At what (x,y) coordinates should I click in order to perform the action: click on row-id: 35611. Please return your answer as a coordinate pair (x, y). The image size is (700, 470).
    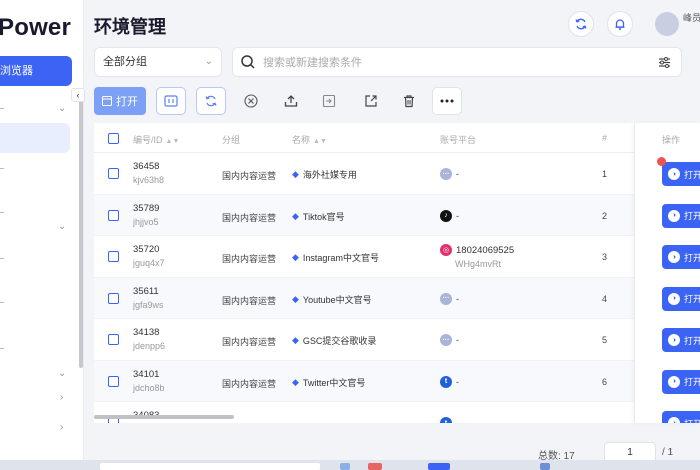
    Looking at the image, I should click on (146, 291).